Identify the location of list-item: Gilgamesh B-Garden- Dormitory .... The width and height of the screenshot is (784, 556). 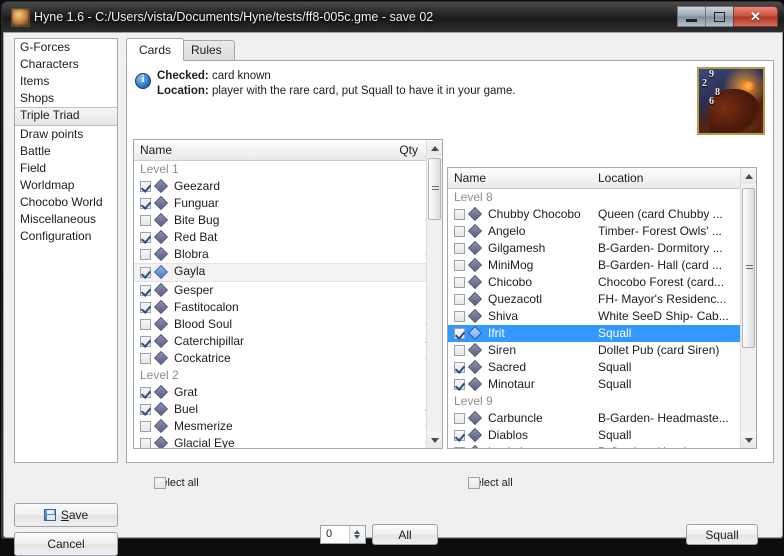
(602, 248).